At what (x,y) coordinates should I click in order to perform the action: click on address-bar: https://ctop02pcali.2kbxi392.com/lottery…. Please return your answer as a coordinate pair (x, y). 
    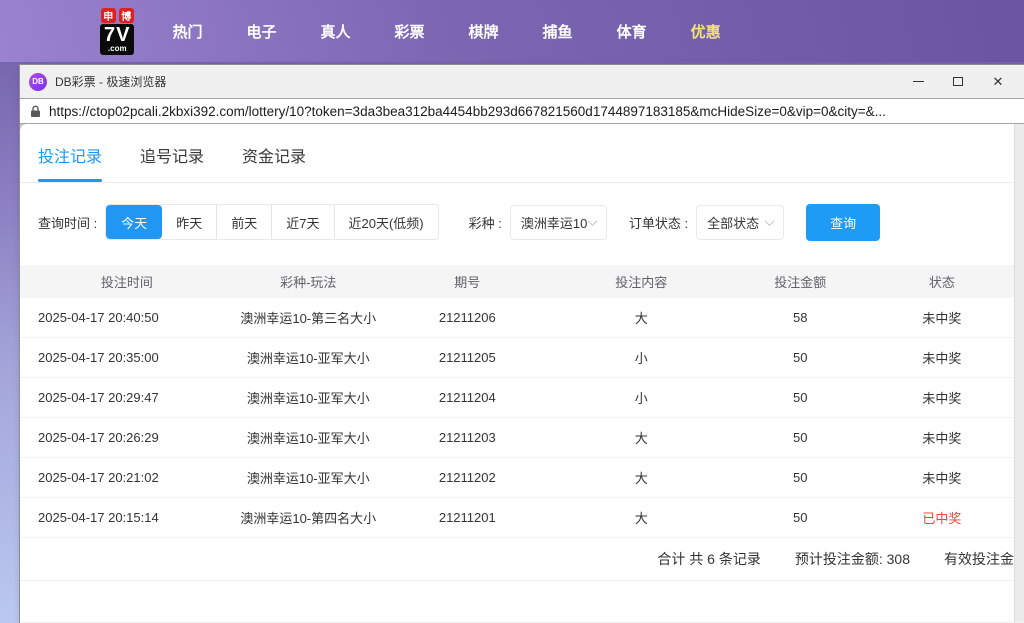
    Looking at the image, I should click on (522, 111).